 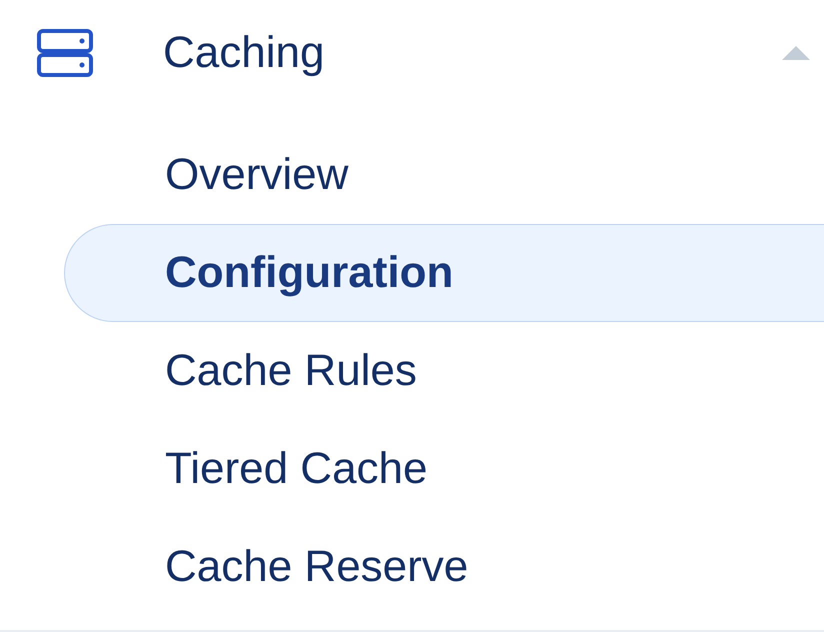 What do you see at coordinates (444, 273) in the screenshot?
I see `nav-item: Configuration` at bounding box center [444, 273].